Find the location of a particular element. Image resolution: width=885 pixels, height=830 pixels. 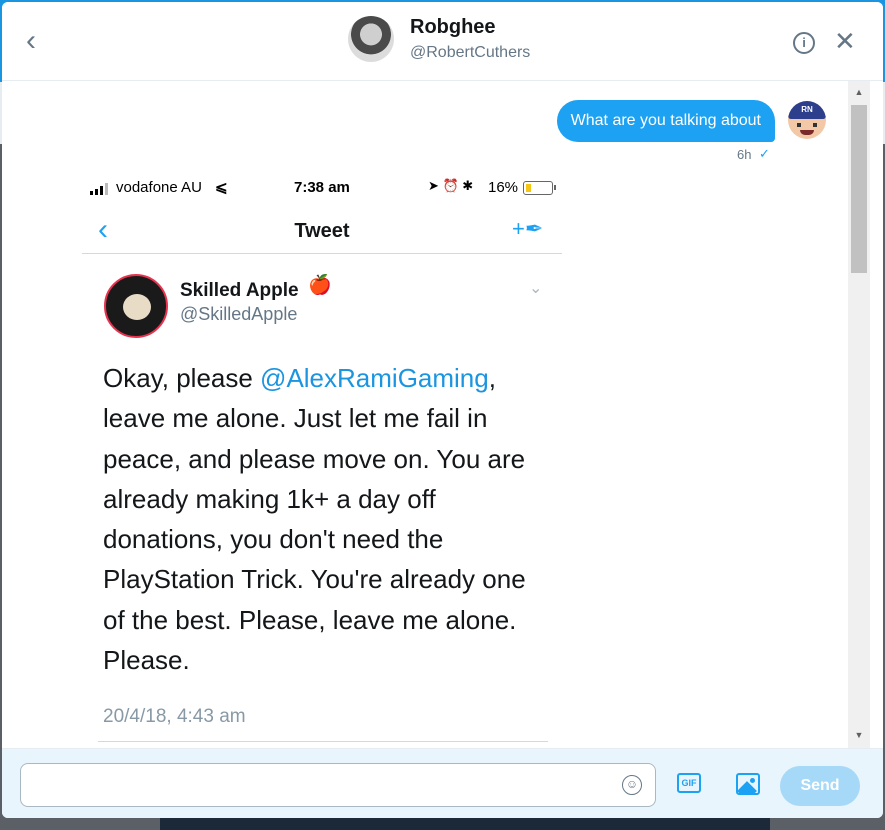

tweet-date: 20/4/18, 4:43 am is located at coordinates (174, 716).